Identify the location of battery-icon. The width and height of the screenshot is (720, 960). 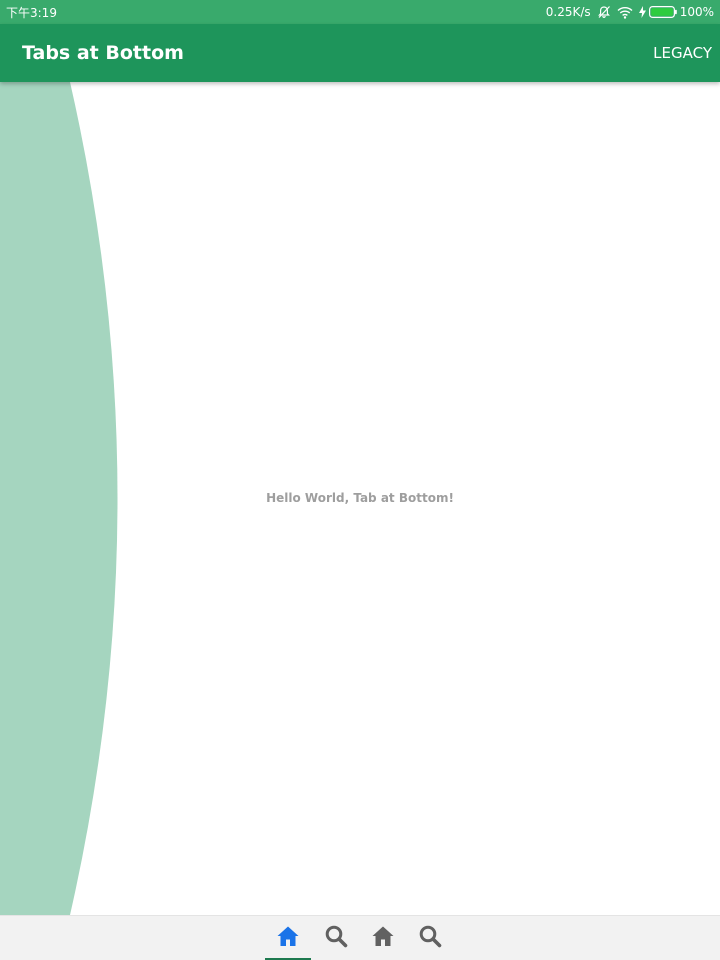
(662, 12).